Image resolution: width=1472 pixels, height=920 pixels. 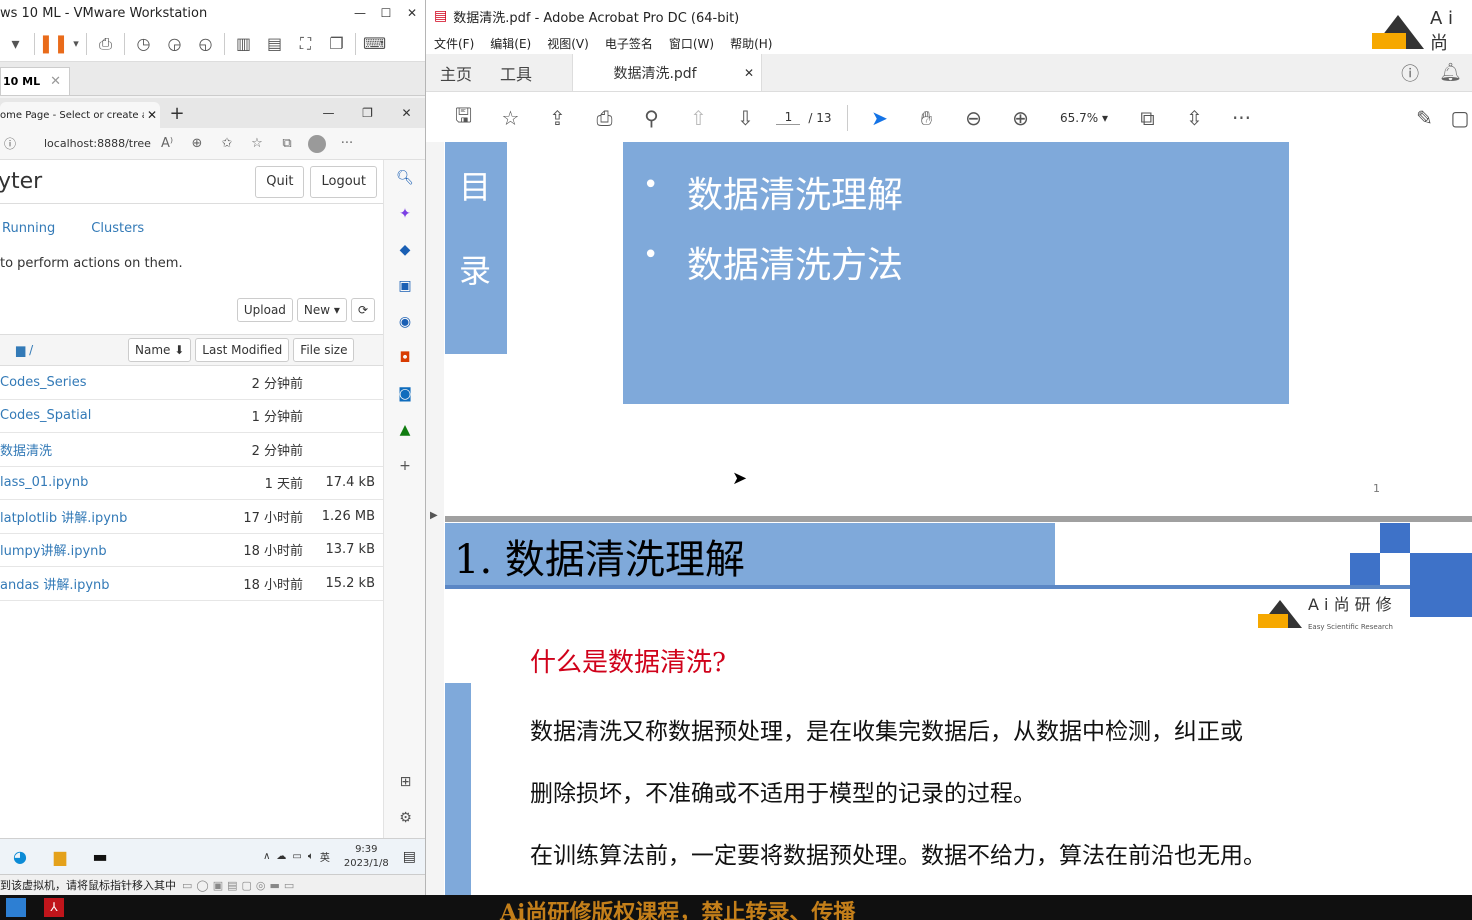 What do you see at coordinates (434, 515) in the screenshot?
I see `expand-panel-icon: ▶` at bounding box center [434, 515].